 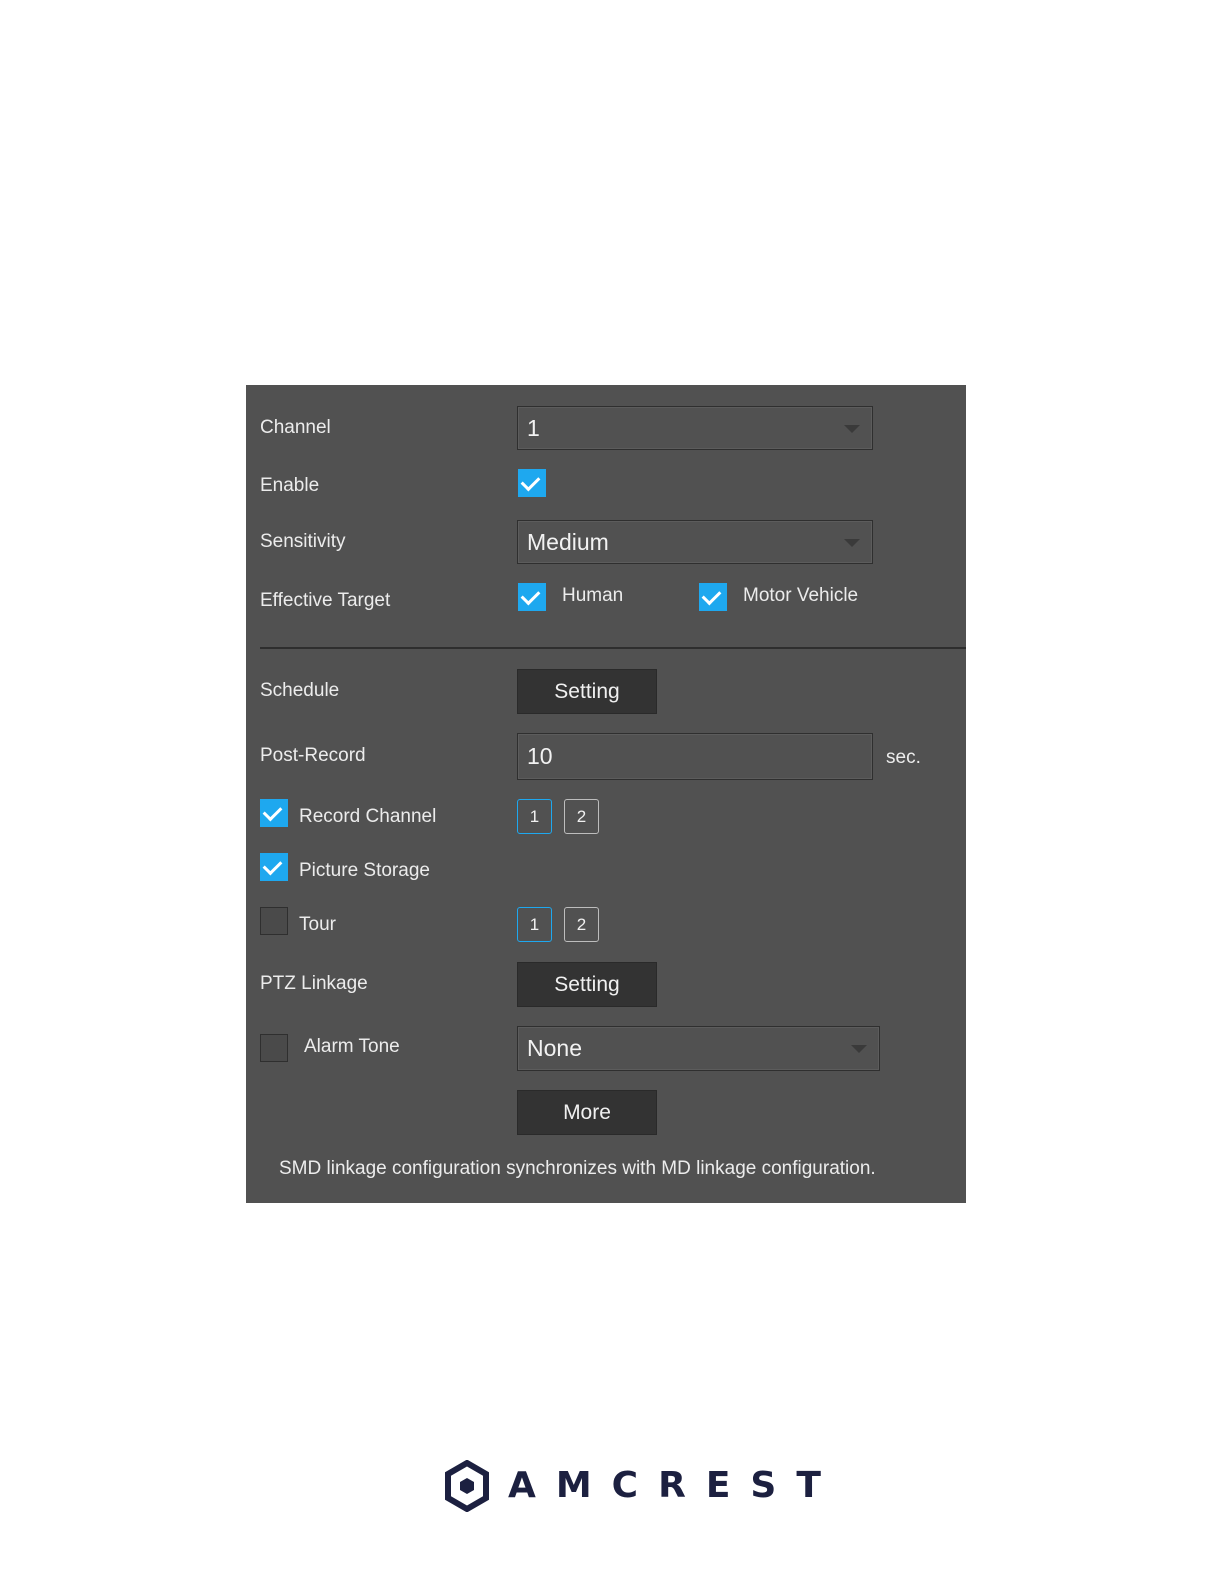 I want to click on sensitivity-value: Medium, so click(x=568, y=542).